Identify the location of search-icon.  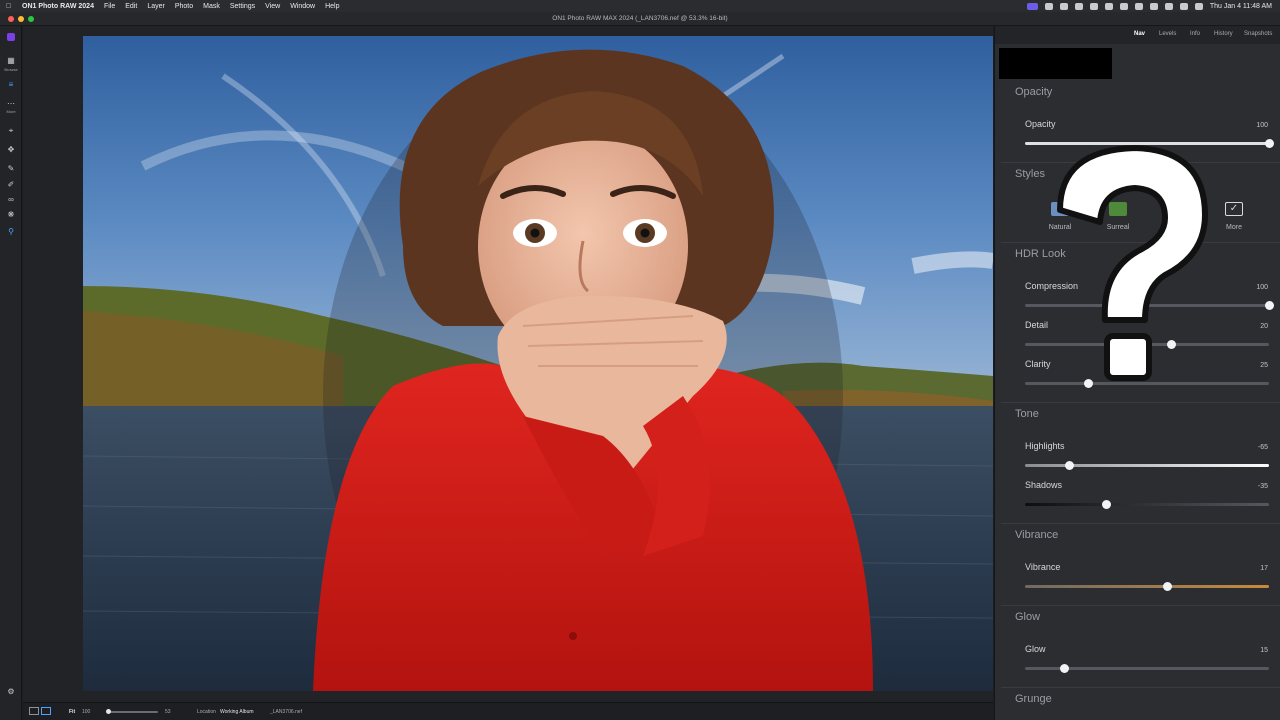
(1183, 6).